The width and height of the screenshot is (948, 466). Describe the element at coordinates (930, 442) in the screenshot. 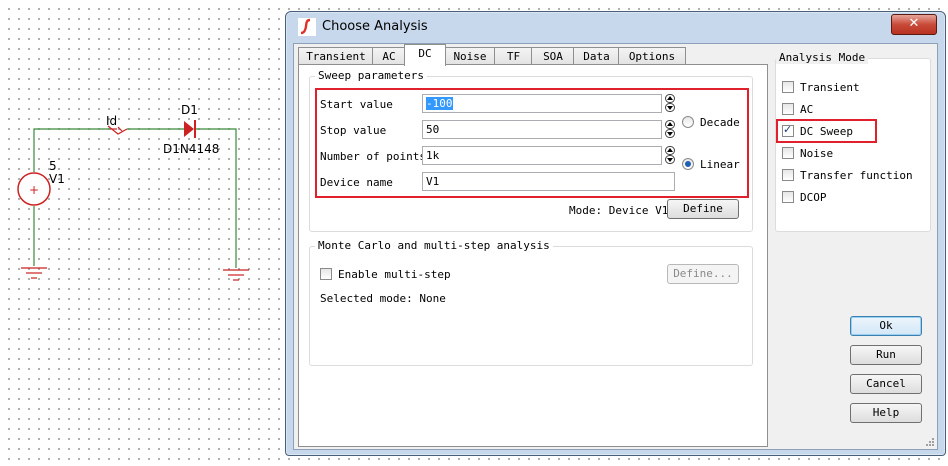

I see `resize-grip-icon` at that location.